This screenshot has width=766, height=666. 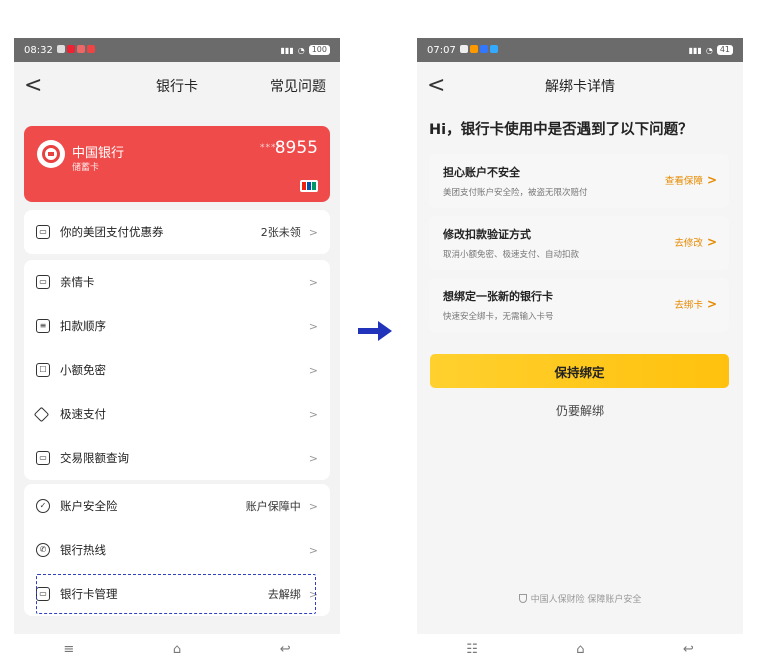 What do you see at coordinates (683, 181) in the screenshot?
I see `option-link-text: 查看保障` at bounding box center [683, 181].